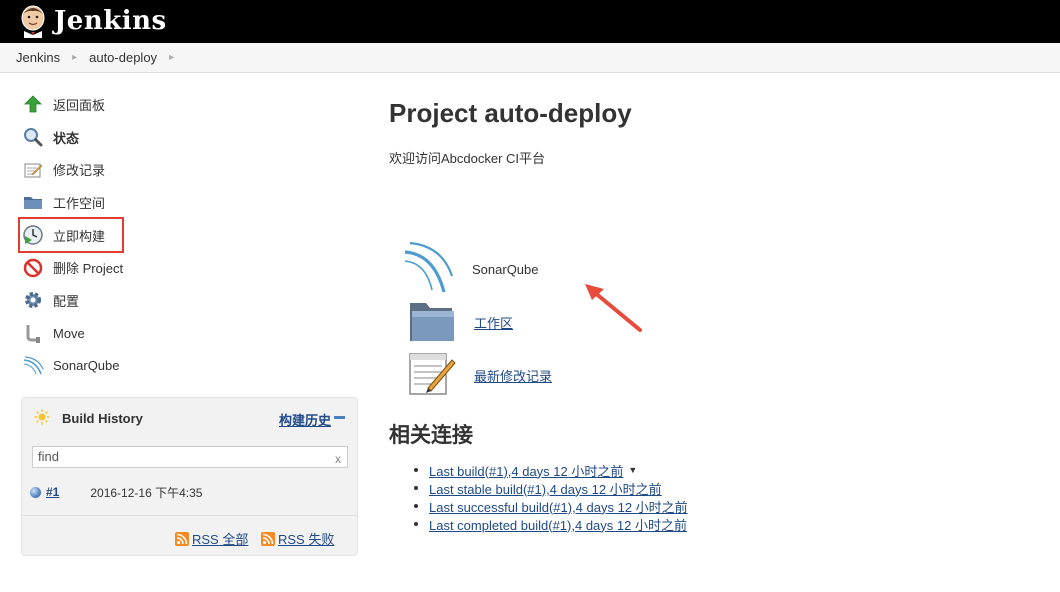  I want to click on jenkins-logo: Jenkins, so click(92, 21).